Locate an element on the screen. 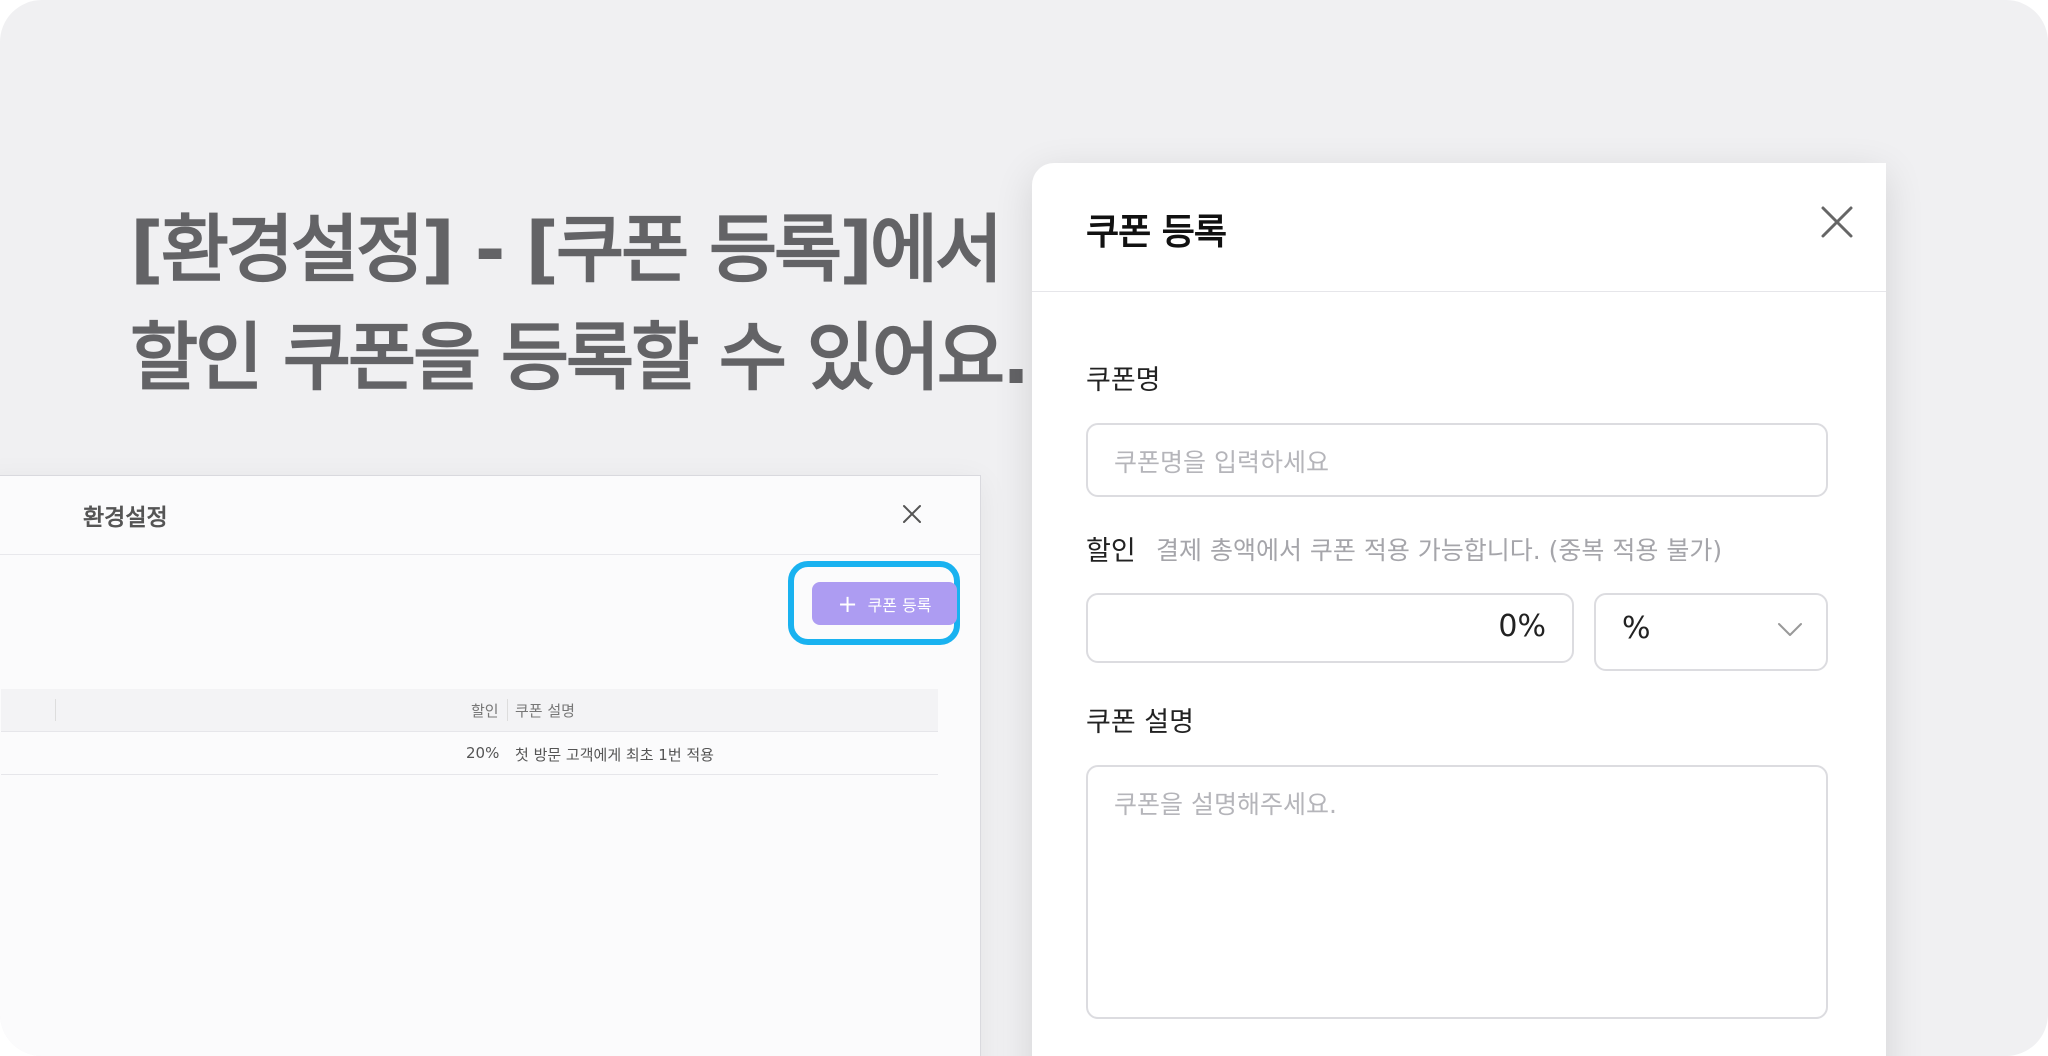  coupon-name-input: 쿠폰명을 입력하세요 is located at coordinates (1457, 460).